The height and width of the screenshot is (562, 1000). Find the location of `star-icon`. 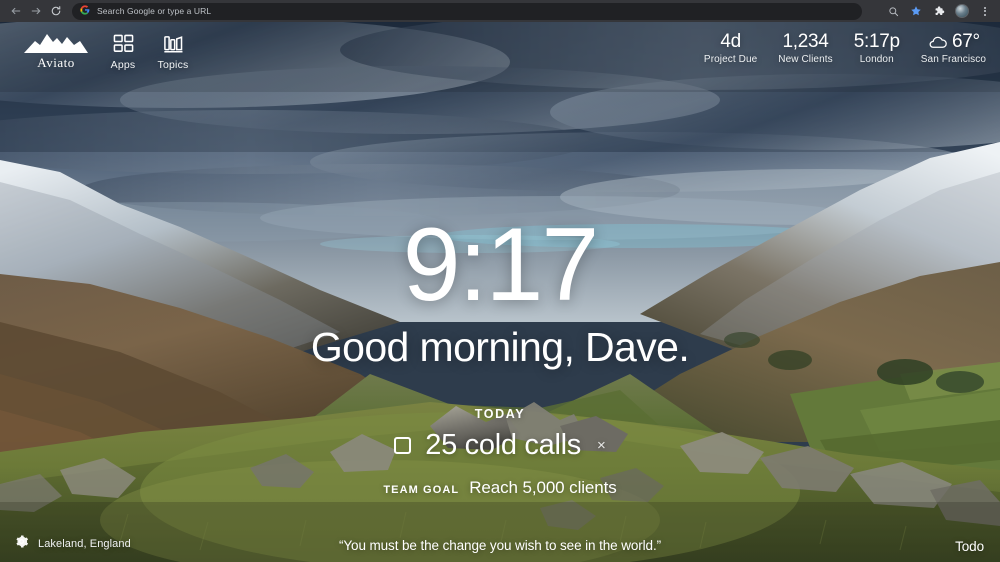

star-icon is located at coordinates (916, 11).